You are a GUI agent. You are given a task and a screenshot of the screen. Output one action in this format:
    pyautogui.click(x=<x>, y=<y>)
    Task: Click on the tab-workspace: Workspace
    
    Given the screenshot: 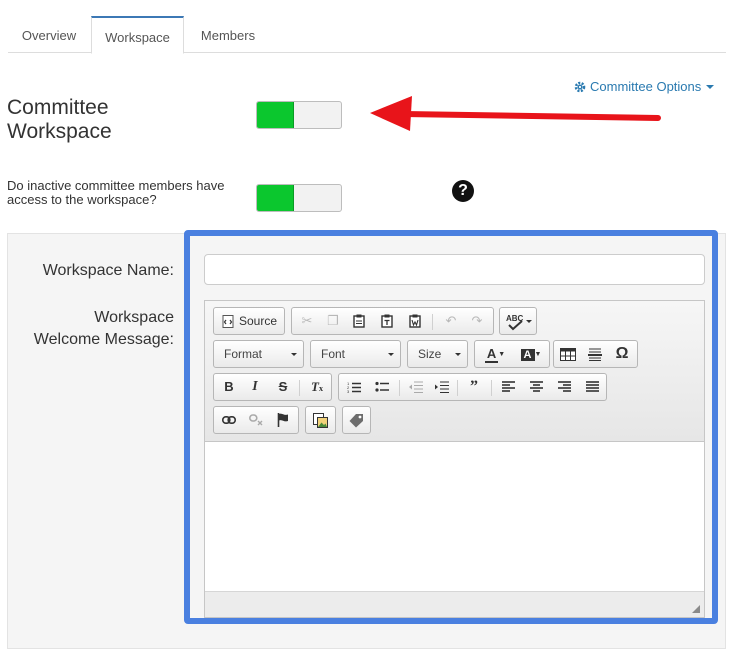 What is the action you would take?
    pyautogui.click(x=137, y=35)
    